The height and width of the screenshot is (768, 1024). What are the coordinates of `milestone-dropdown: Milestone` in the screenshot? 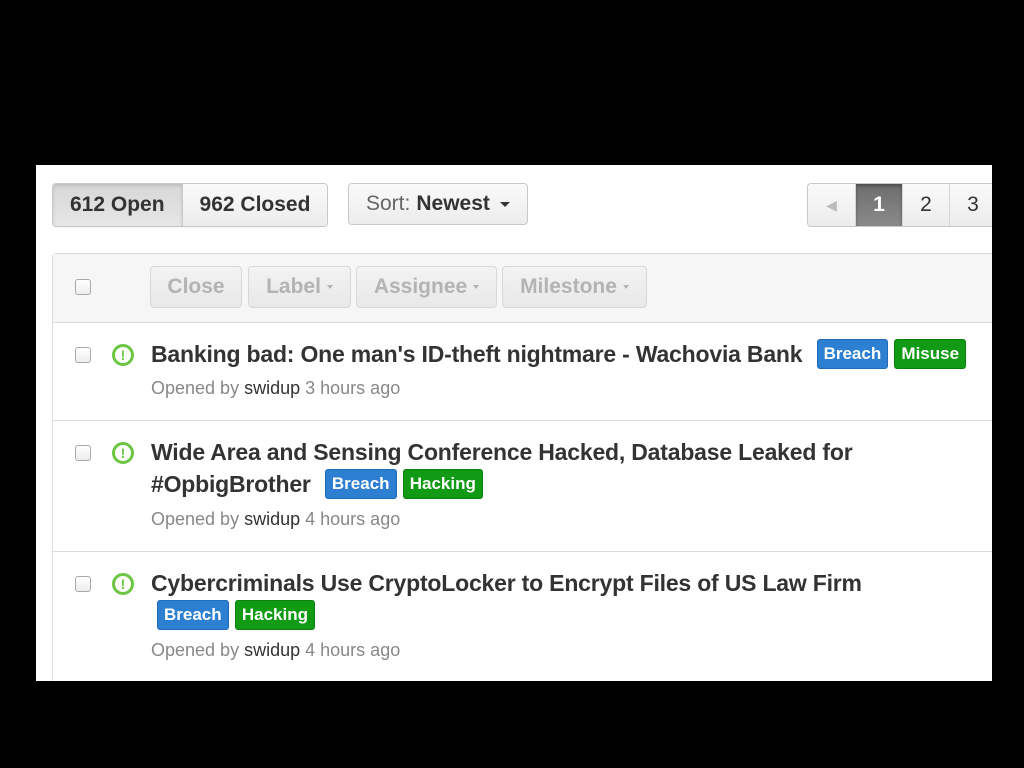 It's located at (574, 287).